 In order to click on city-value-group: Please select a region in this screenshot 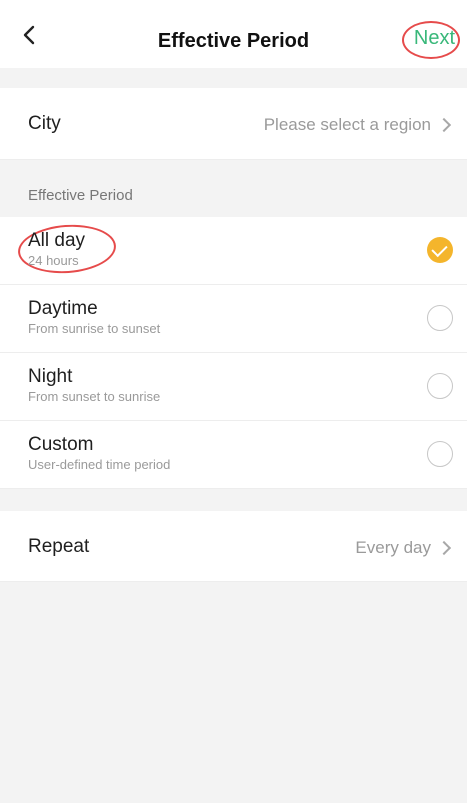, I will do `click(357, 125)`.